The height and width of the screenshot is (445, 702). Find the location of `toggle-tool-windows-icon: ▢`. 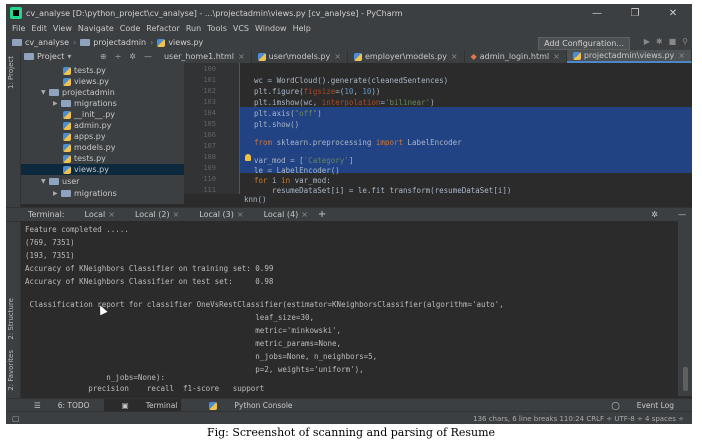

toggle-tool-windows-icon: ▢ is located at coordinates (16, 418).